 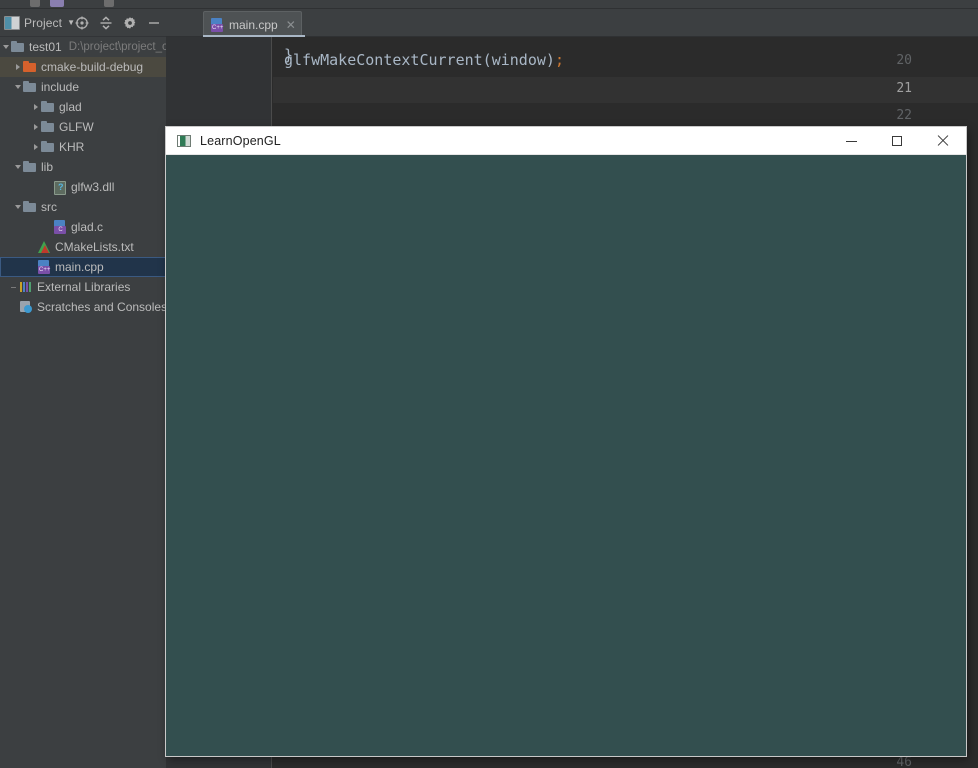 I want to click on ide-toolbar-strip, so click(x=489, y=4).